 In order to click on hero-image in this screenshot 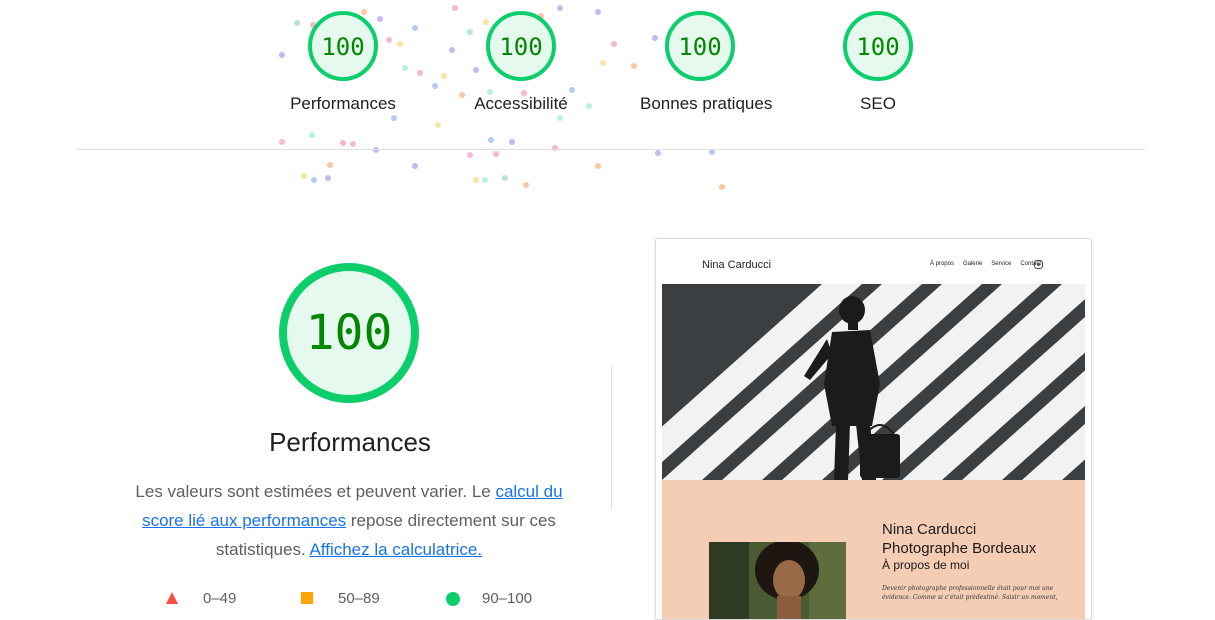, I will do `click(873, 382)`.